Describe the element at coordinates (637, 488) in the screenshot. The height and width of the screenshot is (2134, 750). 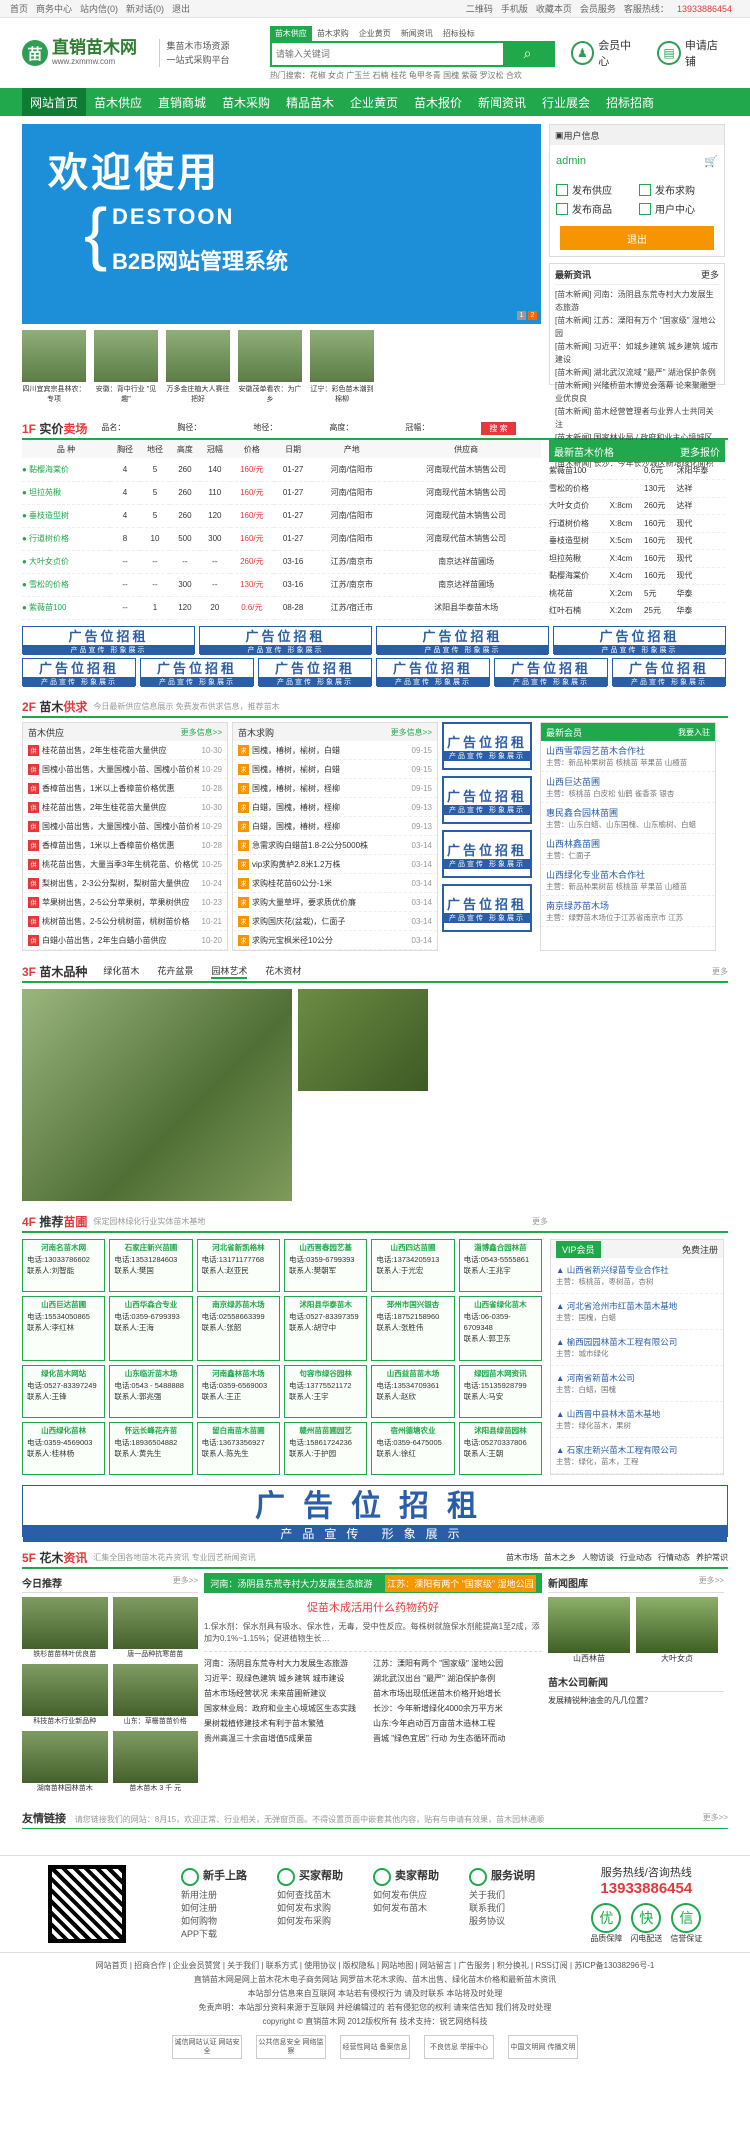
I see `price-row: 雪松的价格 130元 达祥` at that location.